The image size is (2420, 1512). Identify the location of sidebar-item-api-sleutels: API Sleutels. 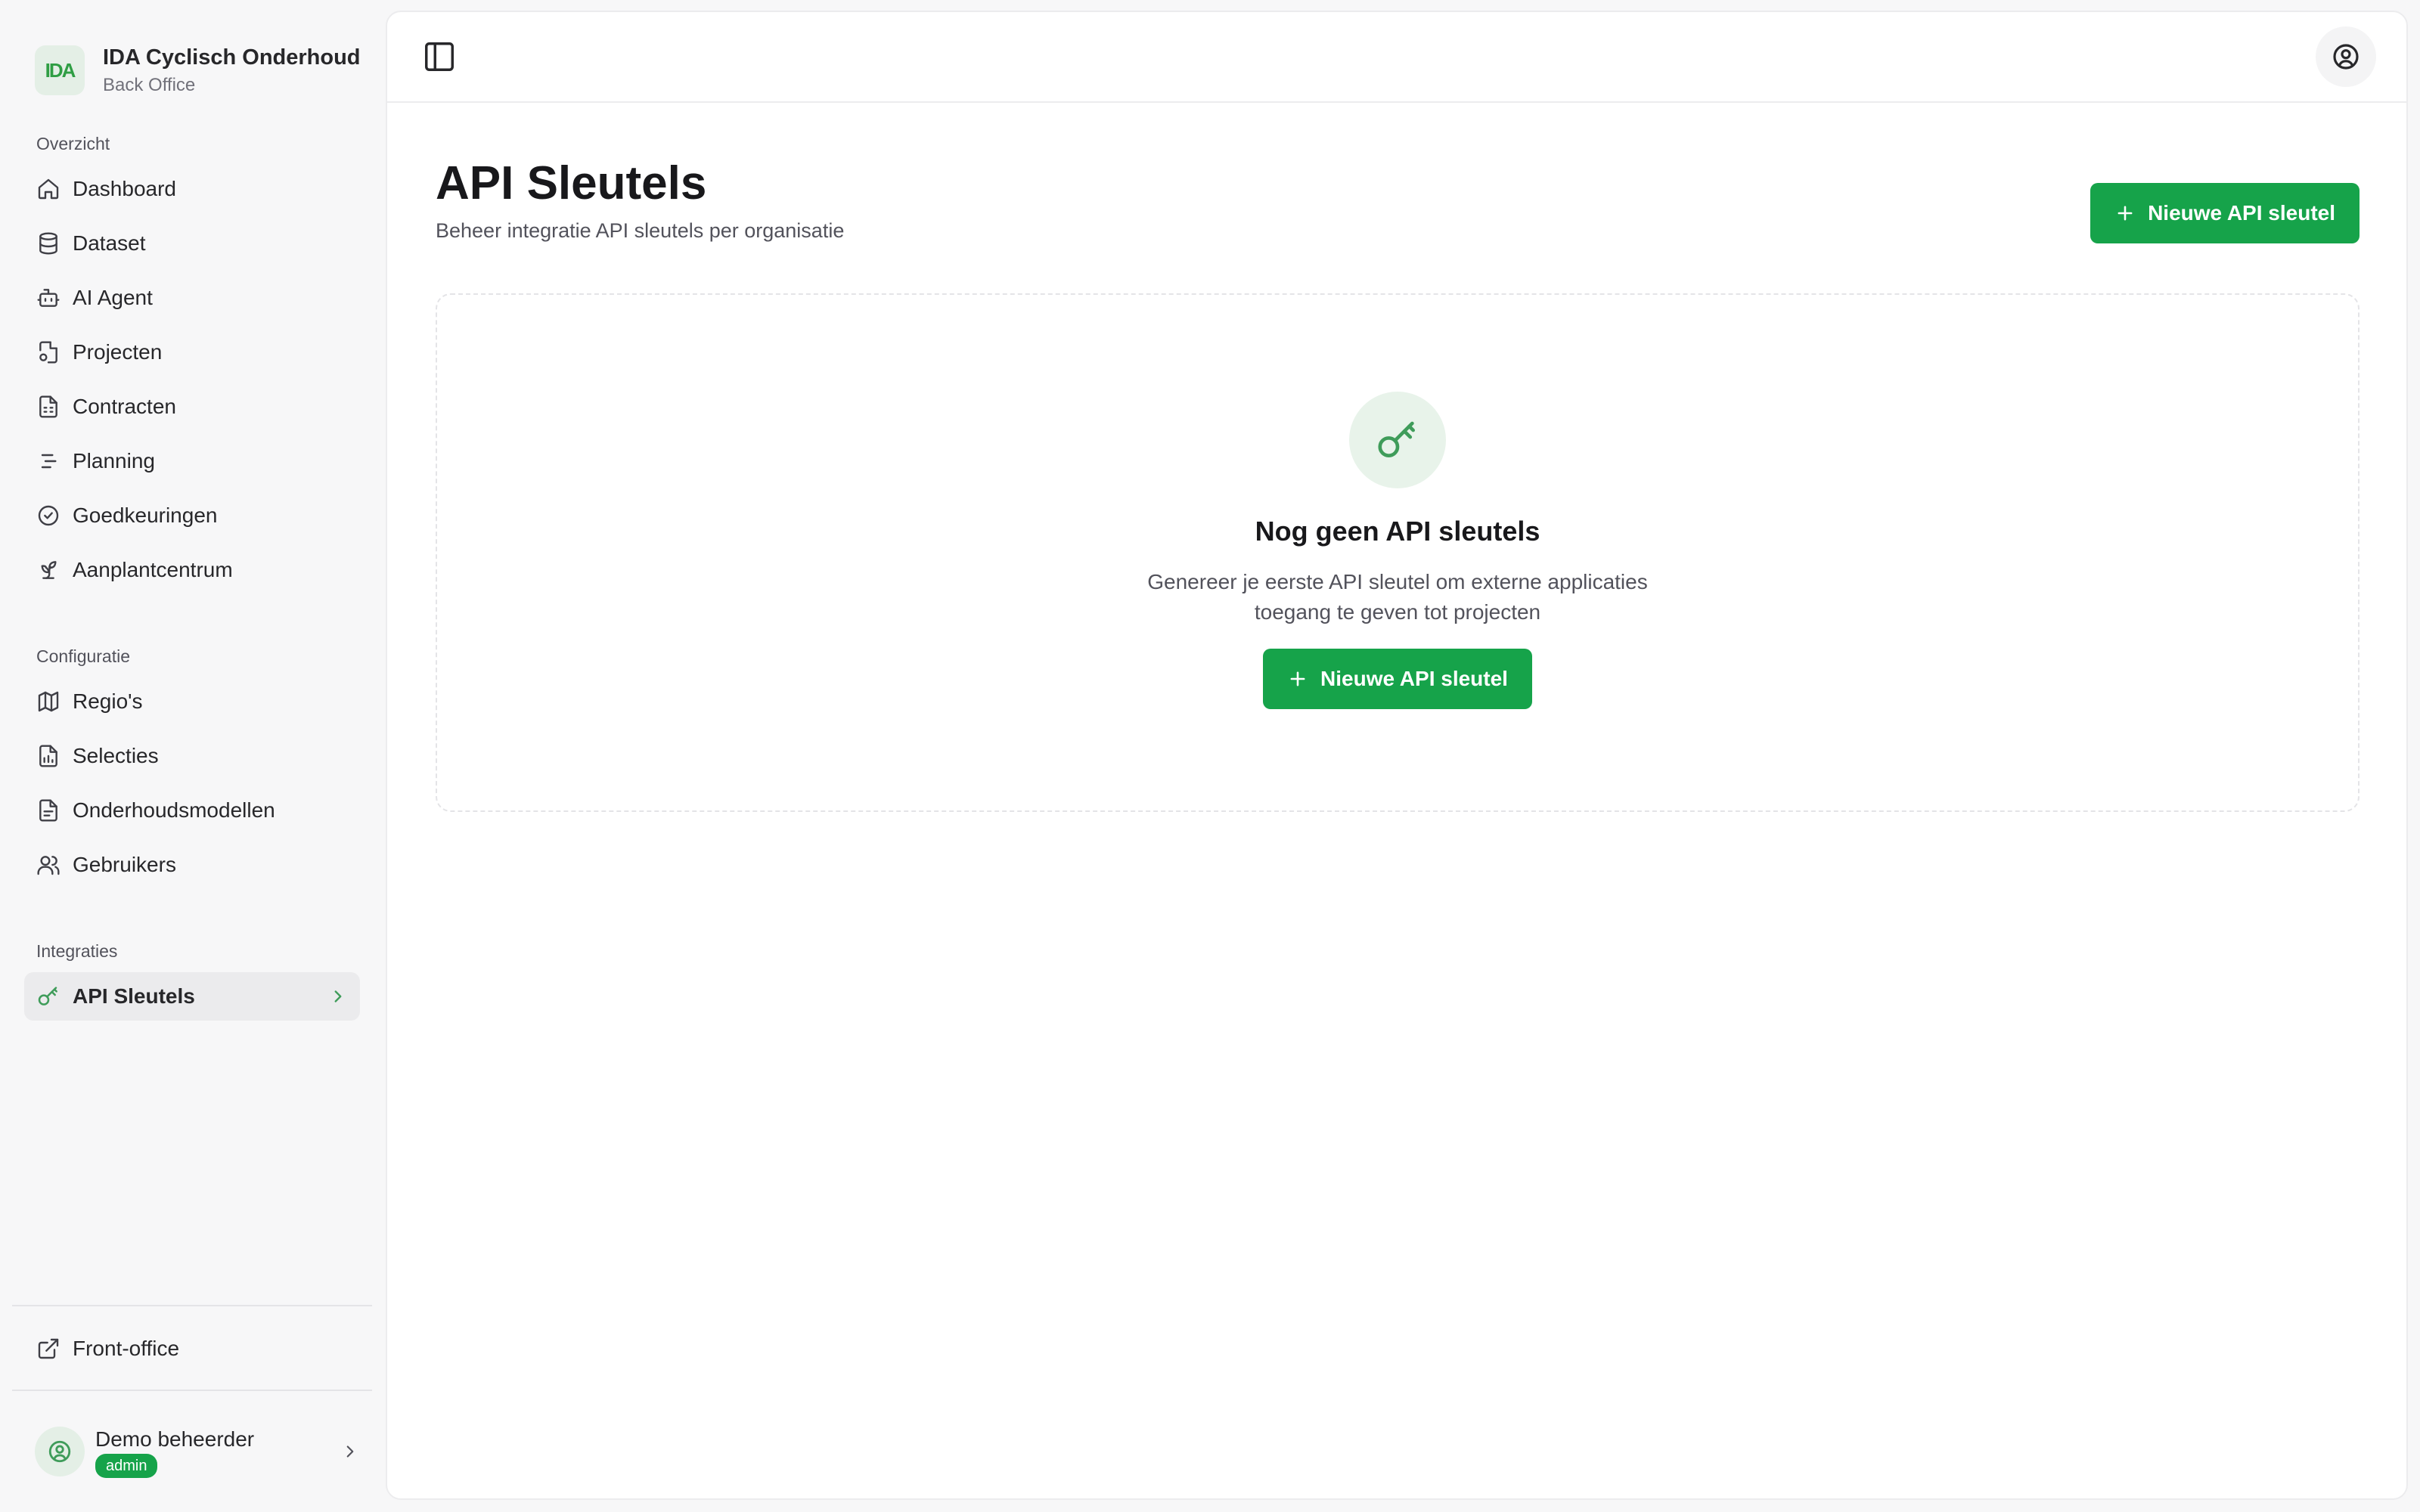
(192, 996).